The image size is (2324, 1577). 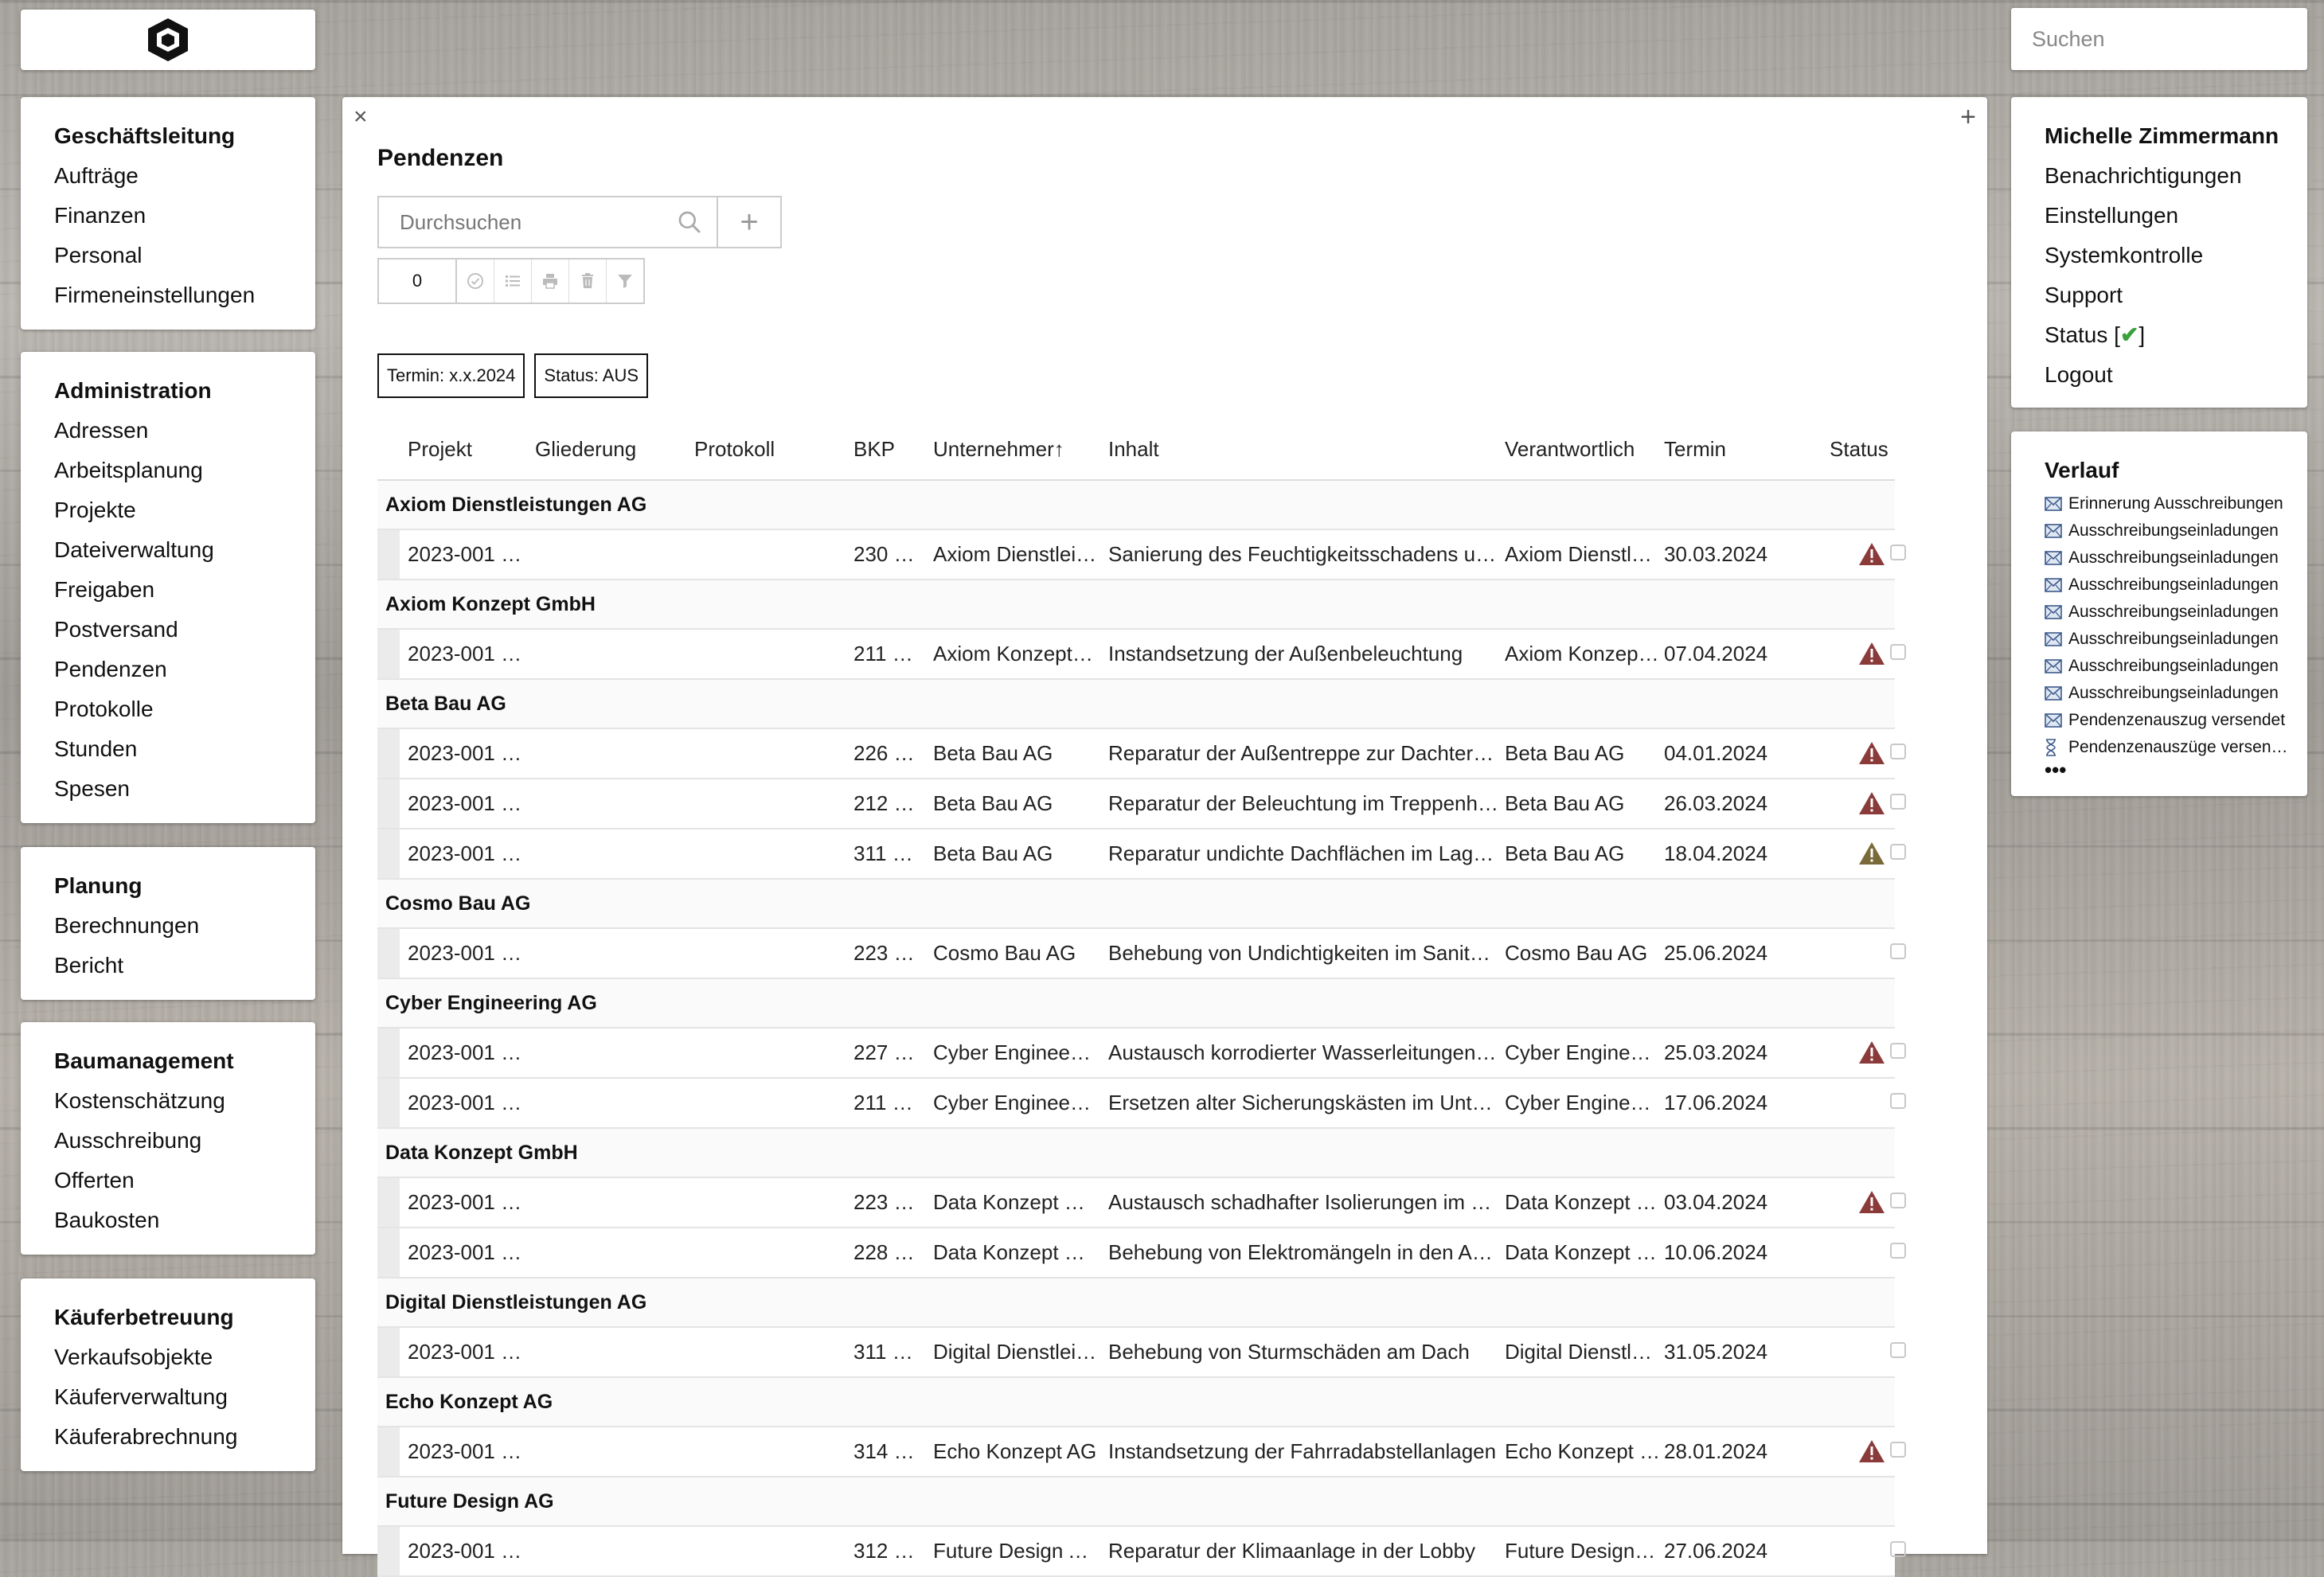 What do you see at coordinates (585, 449) in the screenshot?
I see `column-header-gliederung: Gliederung` at bounding box center [585, 449].